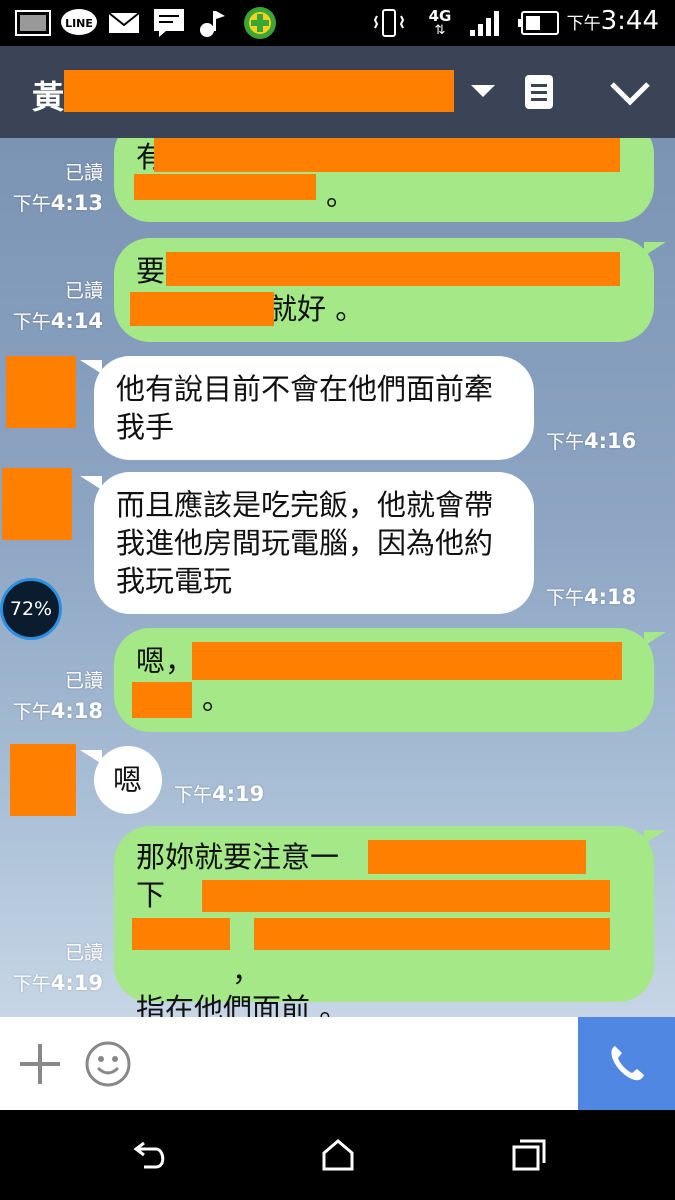  Describe the element at coordinates (58, 968) in the screenshot. I see `message-meta: 已讀 下午4:19` at that location.